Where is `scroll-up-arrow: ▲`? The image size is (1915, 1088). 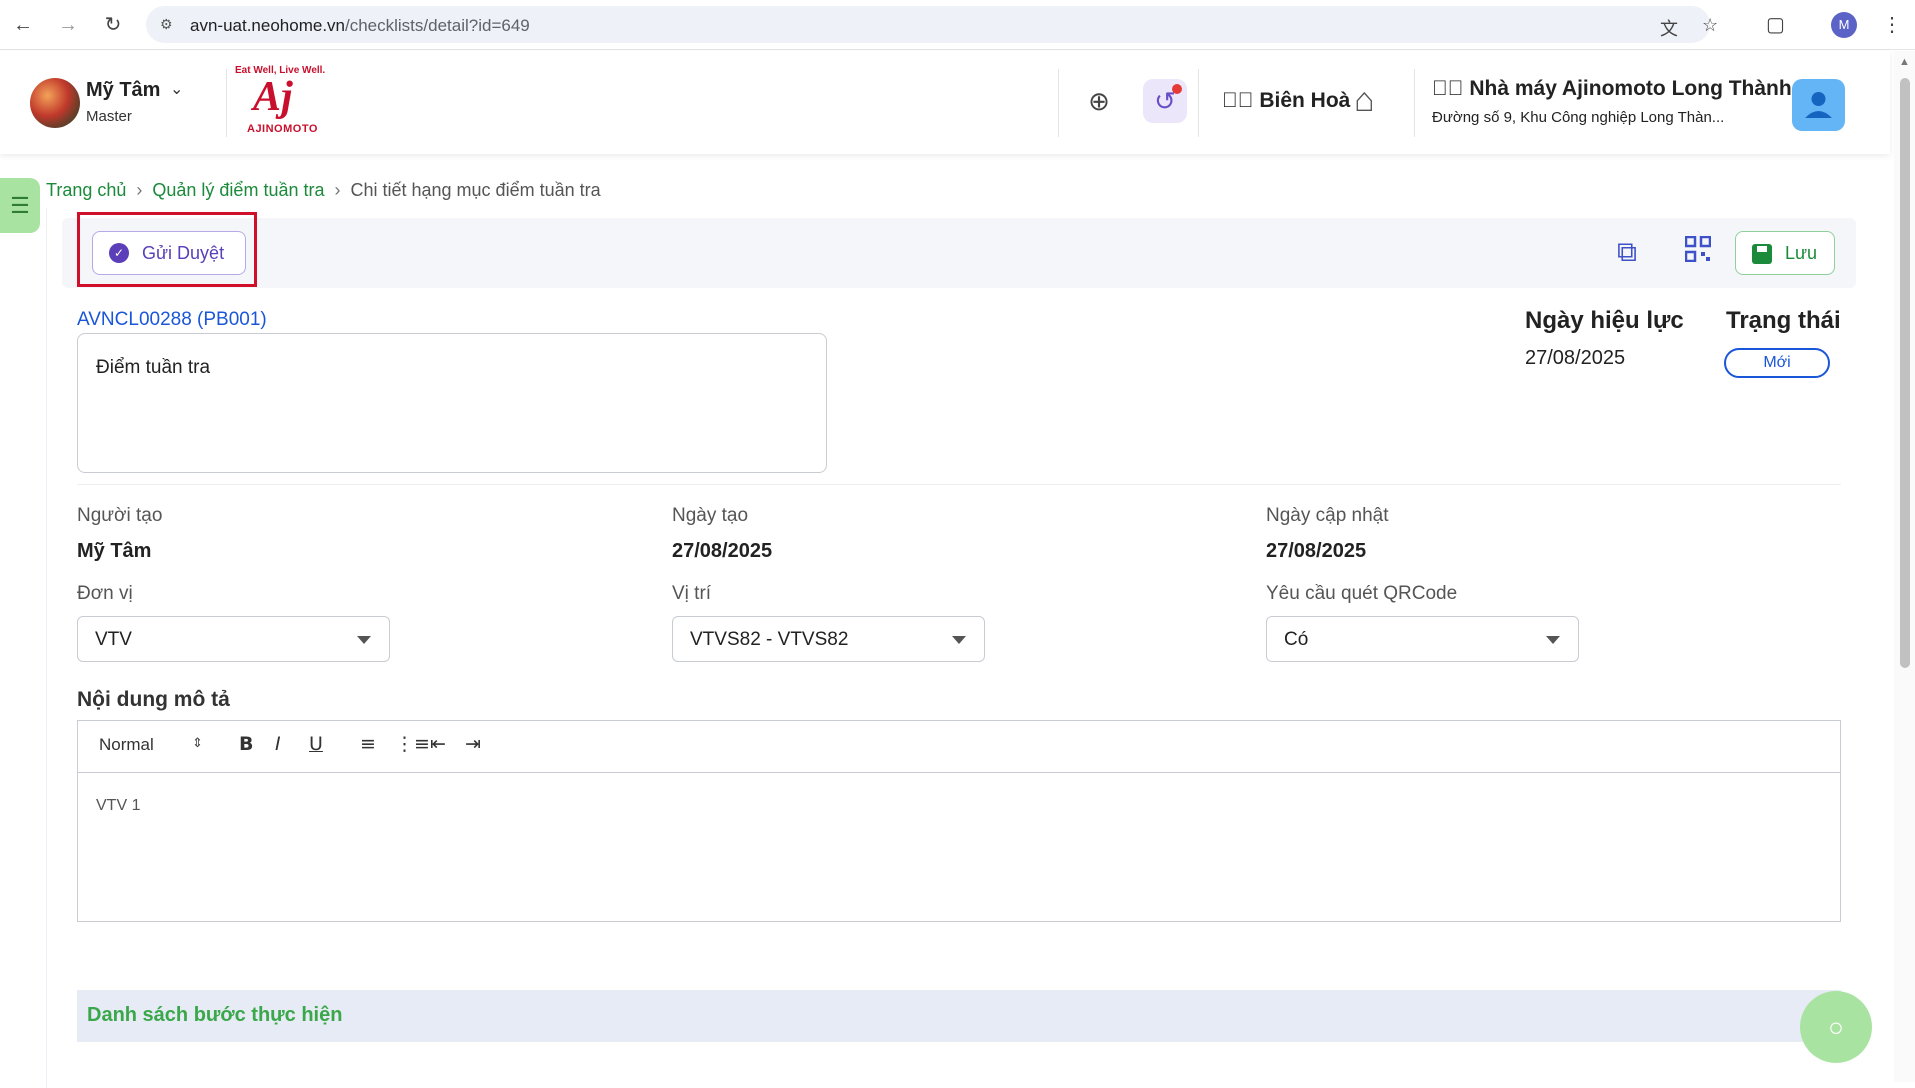 scroll-up-arrow: ▲ is located at coordinates (1904, 62).